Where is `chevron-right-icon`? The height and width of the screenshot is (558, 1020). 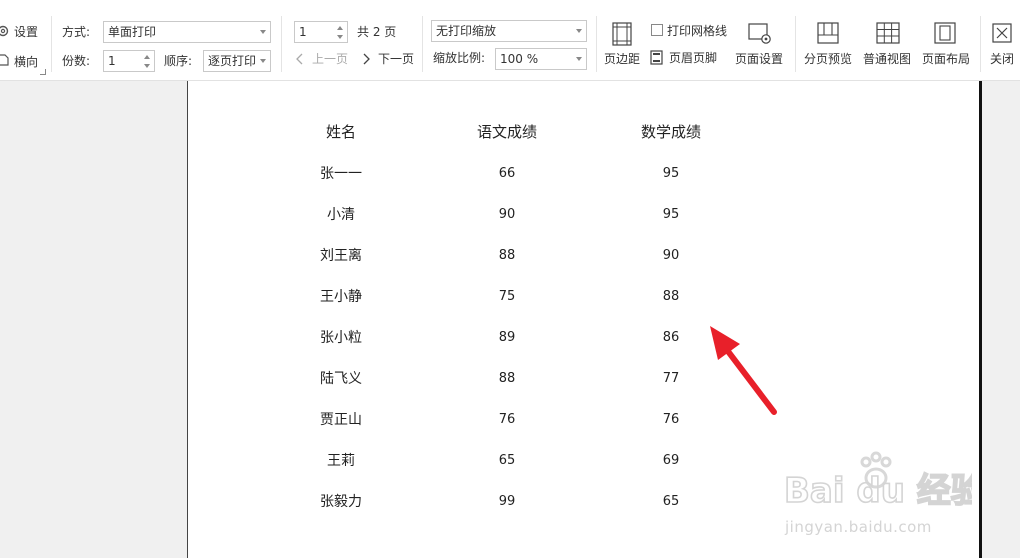 chevron-right-icon is located at coordinates (366, 59).